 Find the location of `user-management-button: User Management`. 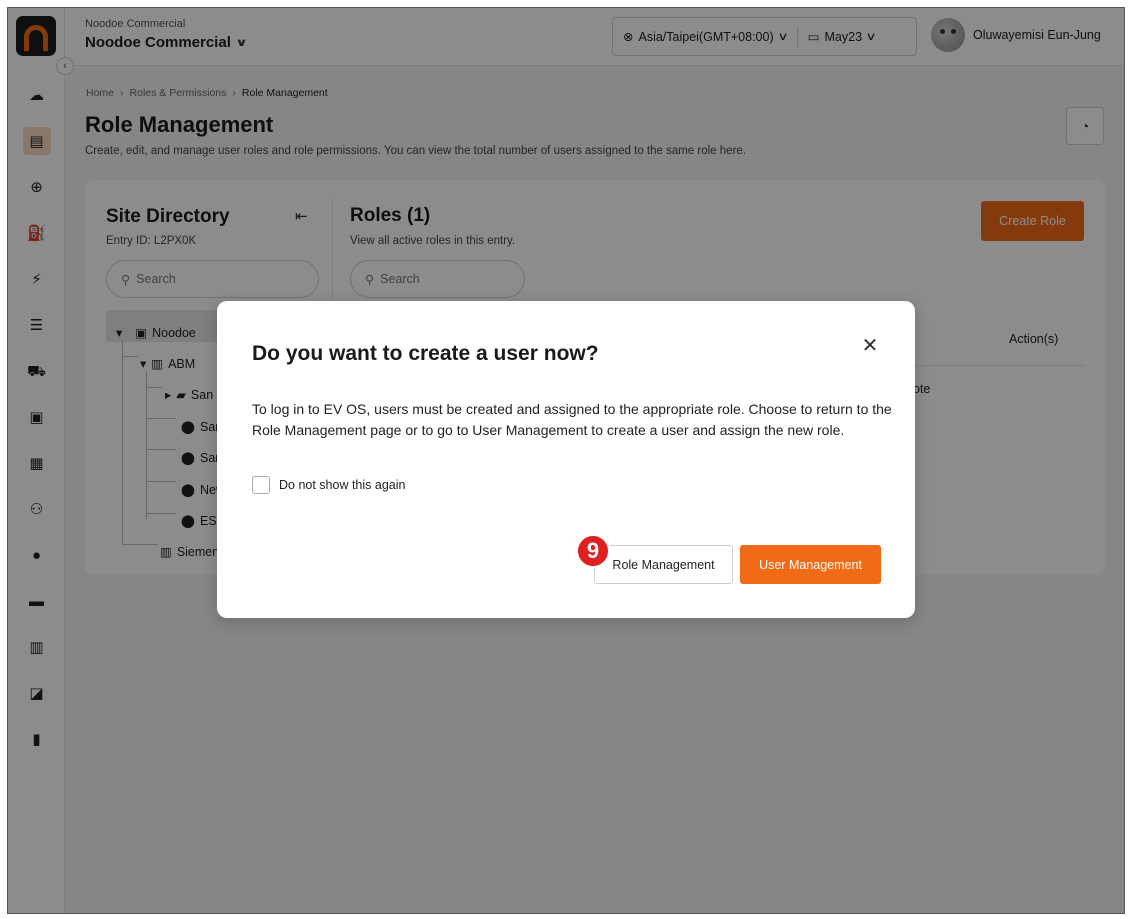

user-management-button: User Management is located at coordinates (810, 564).